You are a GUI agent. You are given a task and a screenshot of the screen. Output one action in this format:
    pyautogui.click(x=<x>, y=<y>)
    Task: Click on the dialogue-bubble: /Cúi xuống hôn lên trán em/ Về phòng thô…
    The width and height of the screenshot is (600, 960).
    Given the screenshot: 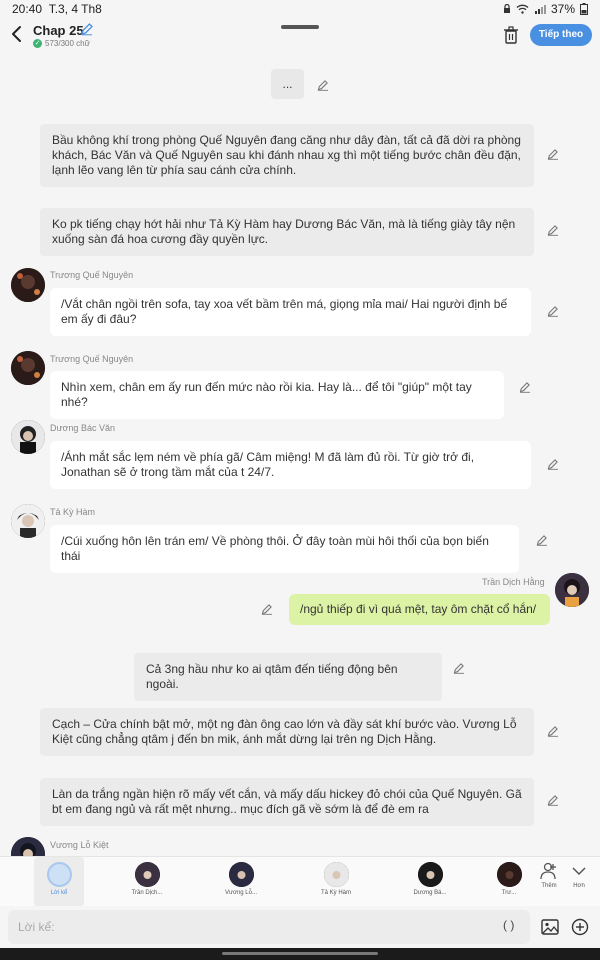 What is the action you would take?
    pyautogui.click(x=284, y=549)
    